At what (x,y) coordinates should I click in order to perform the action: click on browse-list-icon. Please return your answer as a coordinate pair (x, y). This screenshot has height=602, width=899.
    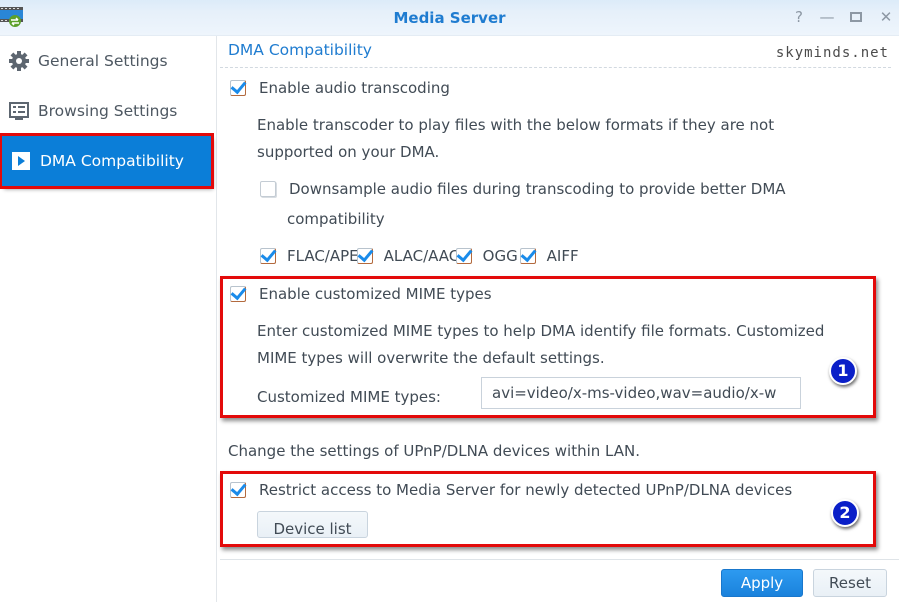
    Looking at the image, I should click on (19, 111).